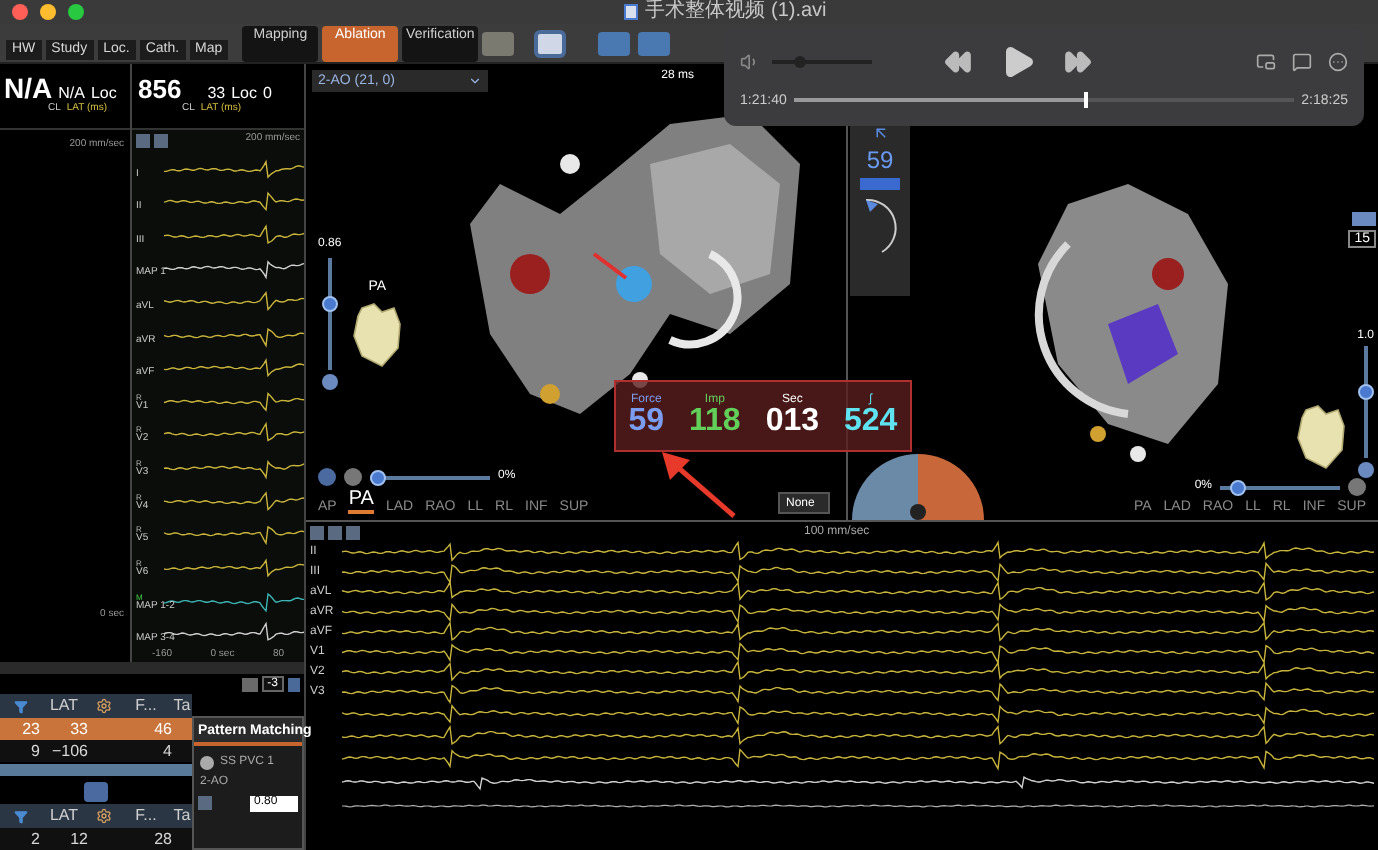 This screenshot has height=850, width=1378. What do you see at coordinates (1302, 62) in the screenshot?
I see `subtitles-icon` at bounding box center [1302, 62].